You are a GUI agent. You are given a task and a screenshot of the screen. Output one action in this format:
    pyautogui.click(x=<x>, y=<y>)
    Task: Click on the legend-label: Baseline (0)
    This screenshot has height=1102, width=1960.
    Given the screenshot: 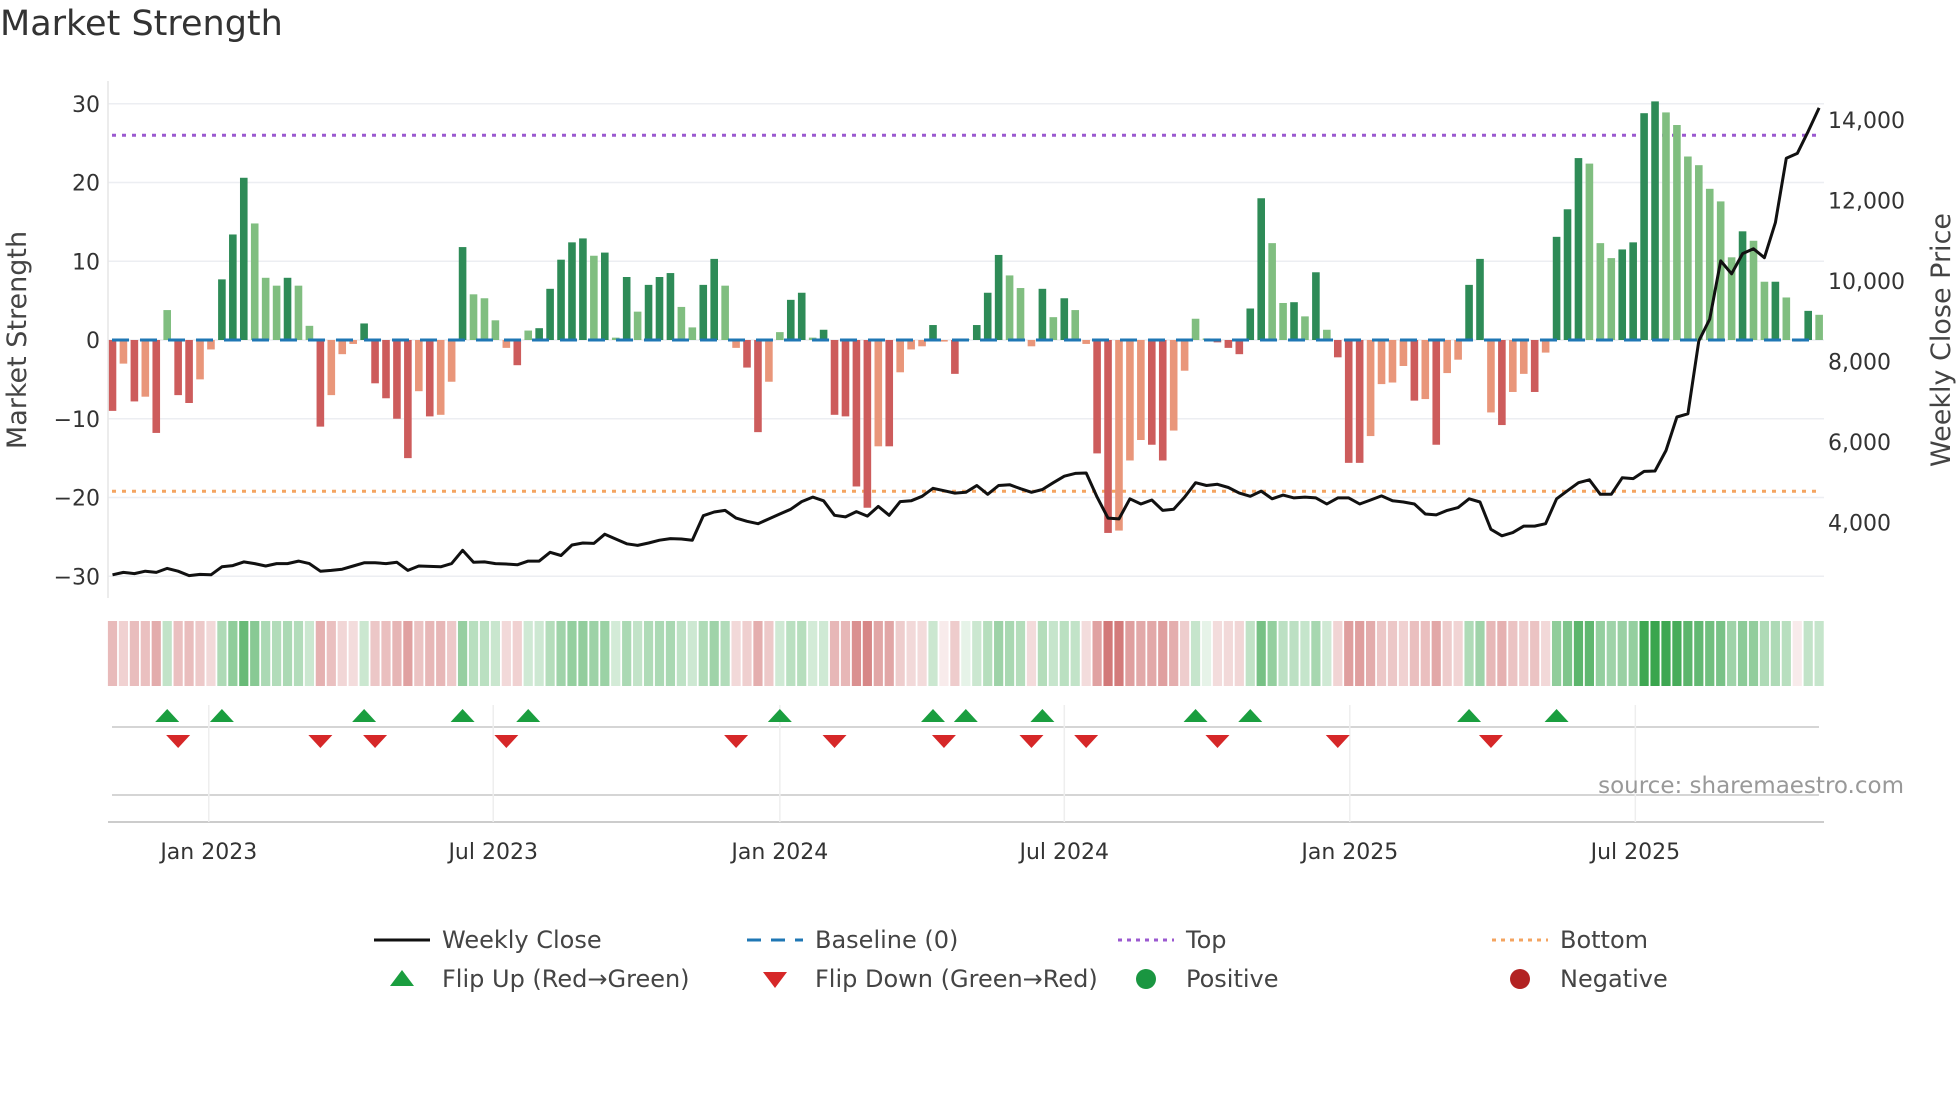 What is the action you would take?
    pyautogui.click(x=886, y=940)
    